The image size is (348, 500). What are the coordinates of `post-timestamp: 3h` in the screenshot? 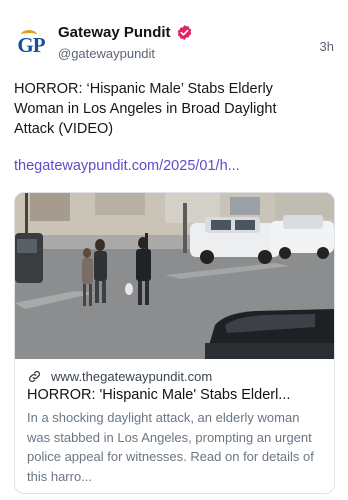 It's located at (327, 46).